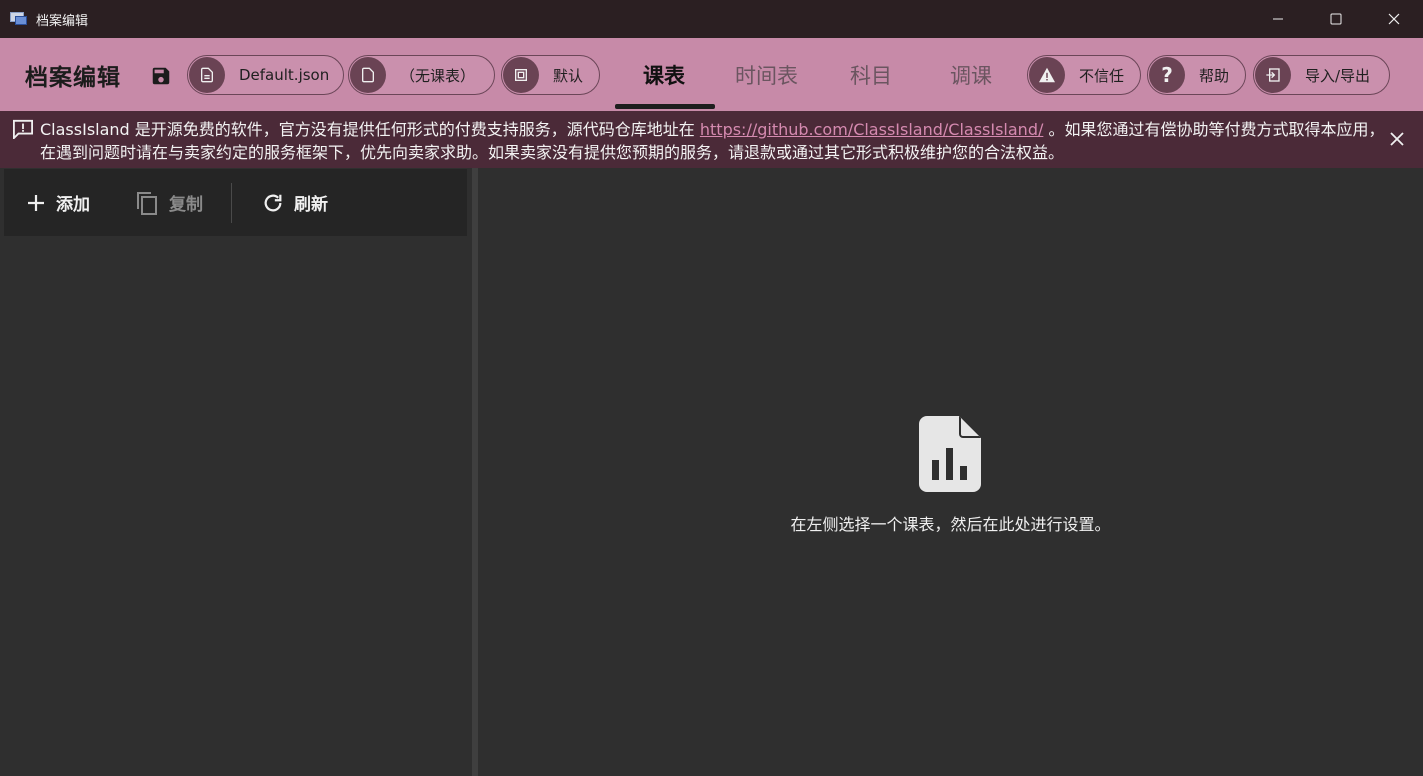 This screenshot has height=776, width=1423. Describe the element at coordinates (1214, 75) in the screenshot. I see `help-label: 帮助` at that location.